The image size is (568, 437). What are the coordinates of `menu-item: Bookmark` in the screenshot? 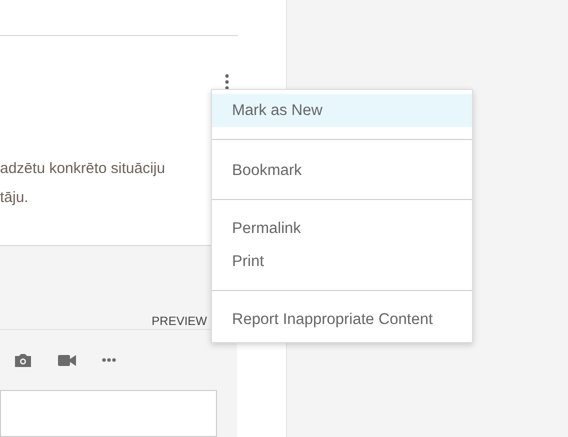 It's located at (342, 170).